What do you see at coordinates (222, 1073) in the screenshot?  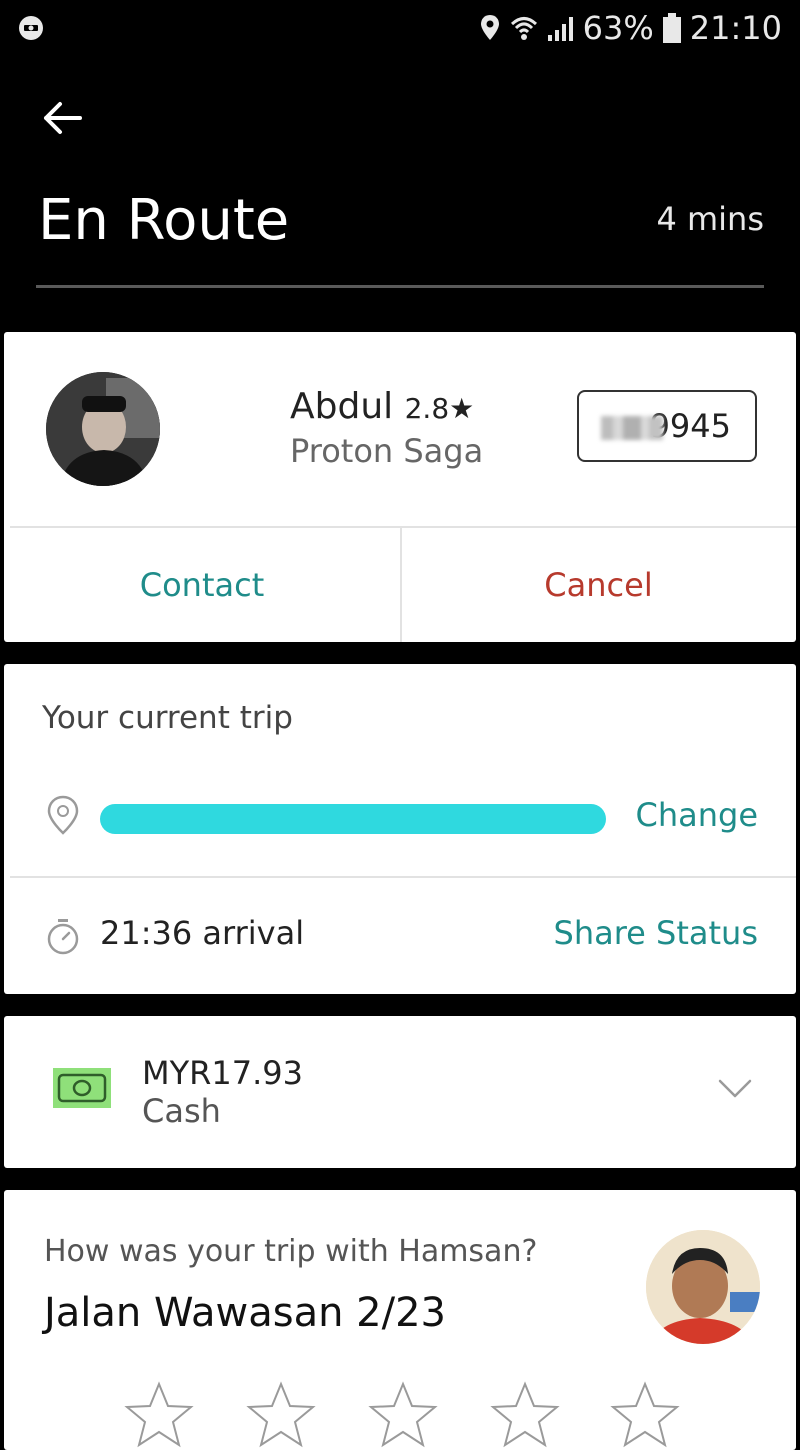 I see `fare-amount: MYR17.93` at bounding box center [222, 1073].